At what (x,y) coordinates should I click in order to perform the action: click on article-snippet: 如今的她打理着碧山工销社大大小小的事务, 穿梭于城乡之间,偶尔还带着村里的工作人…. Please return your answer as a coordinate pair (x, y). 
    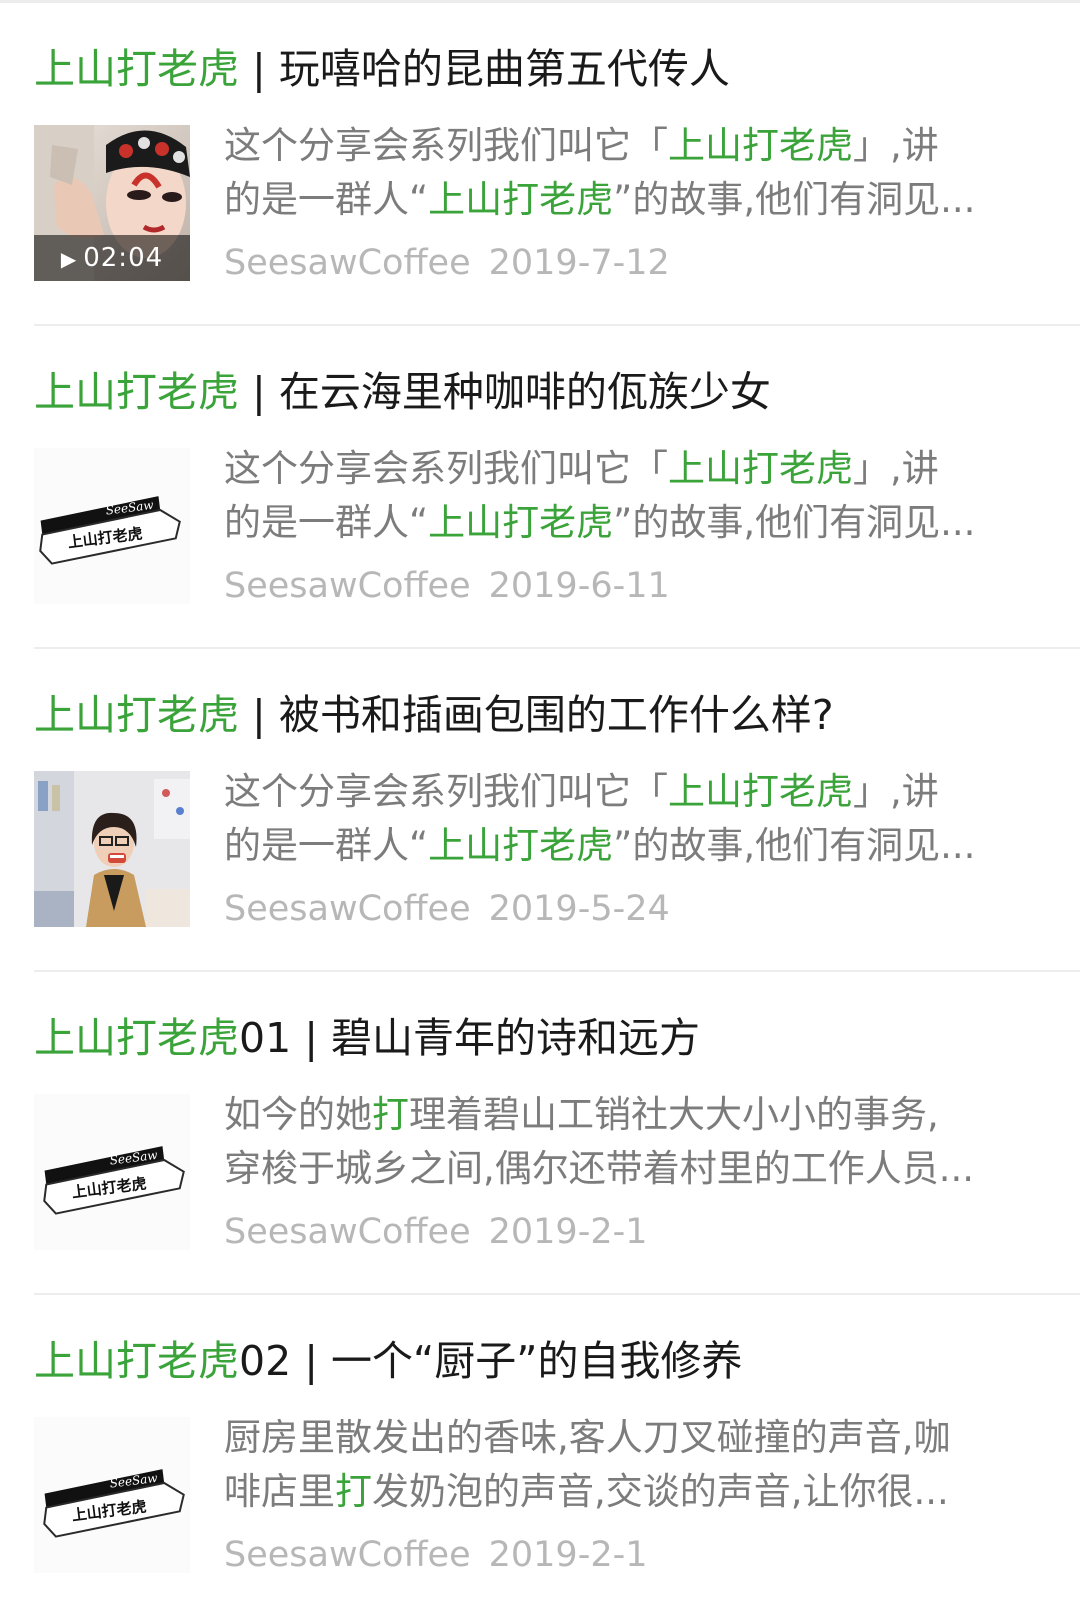
    Looking at the image, I should click on (639, 1142).